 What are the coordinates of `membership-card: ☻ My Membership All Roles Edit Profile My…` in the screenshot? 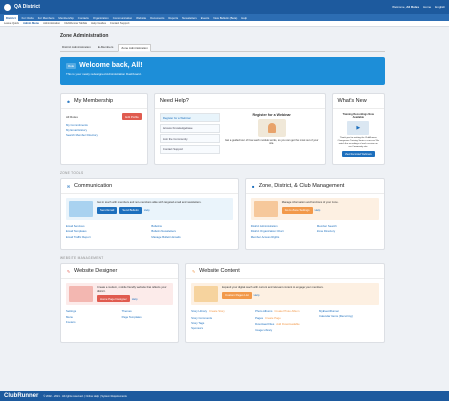 It's located at (104, 129).